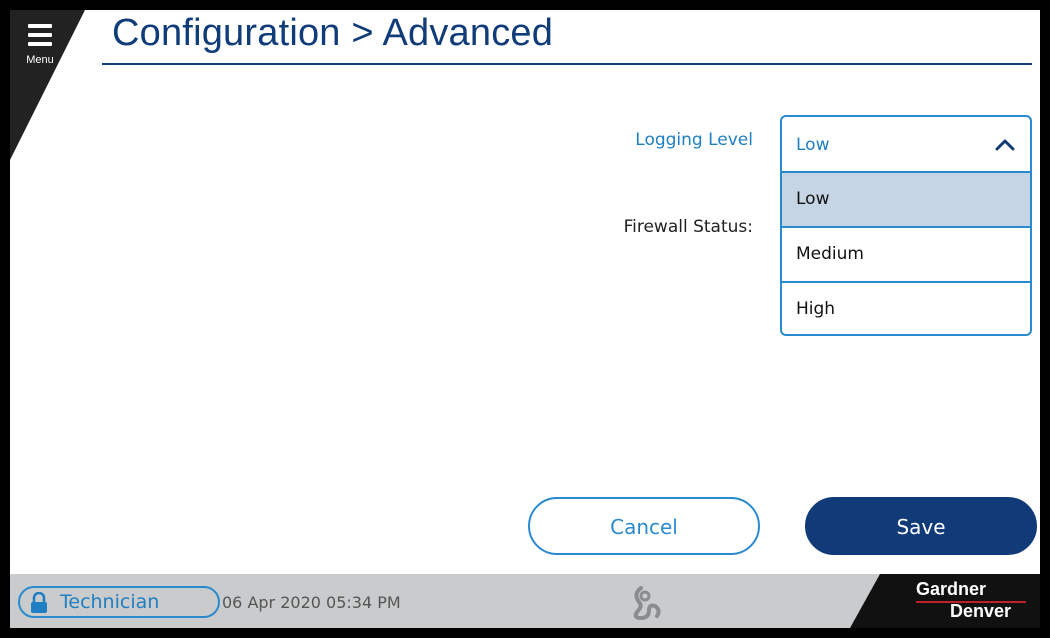 Image resolution: width=1050 pixels, height=638 pixels. Describe the element at coordinates (830, 254) in the screenshot. I see `option-label: Medium` at that location.